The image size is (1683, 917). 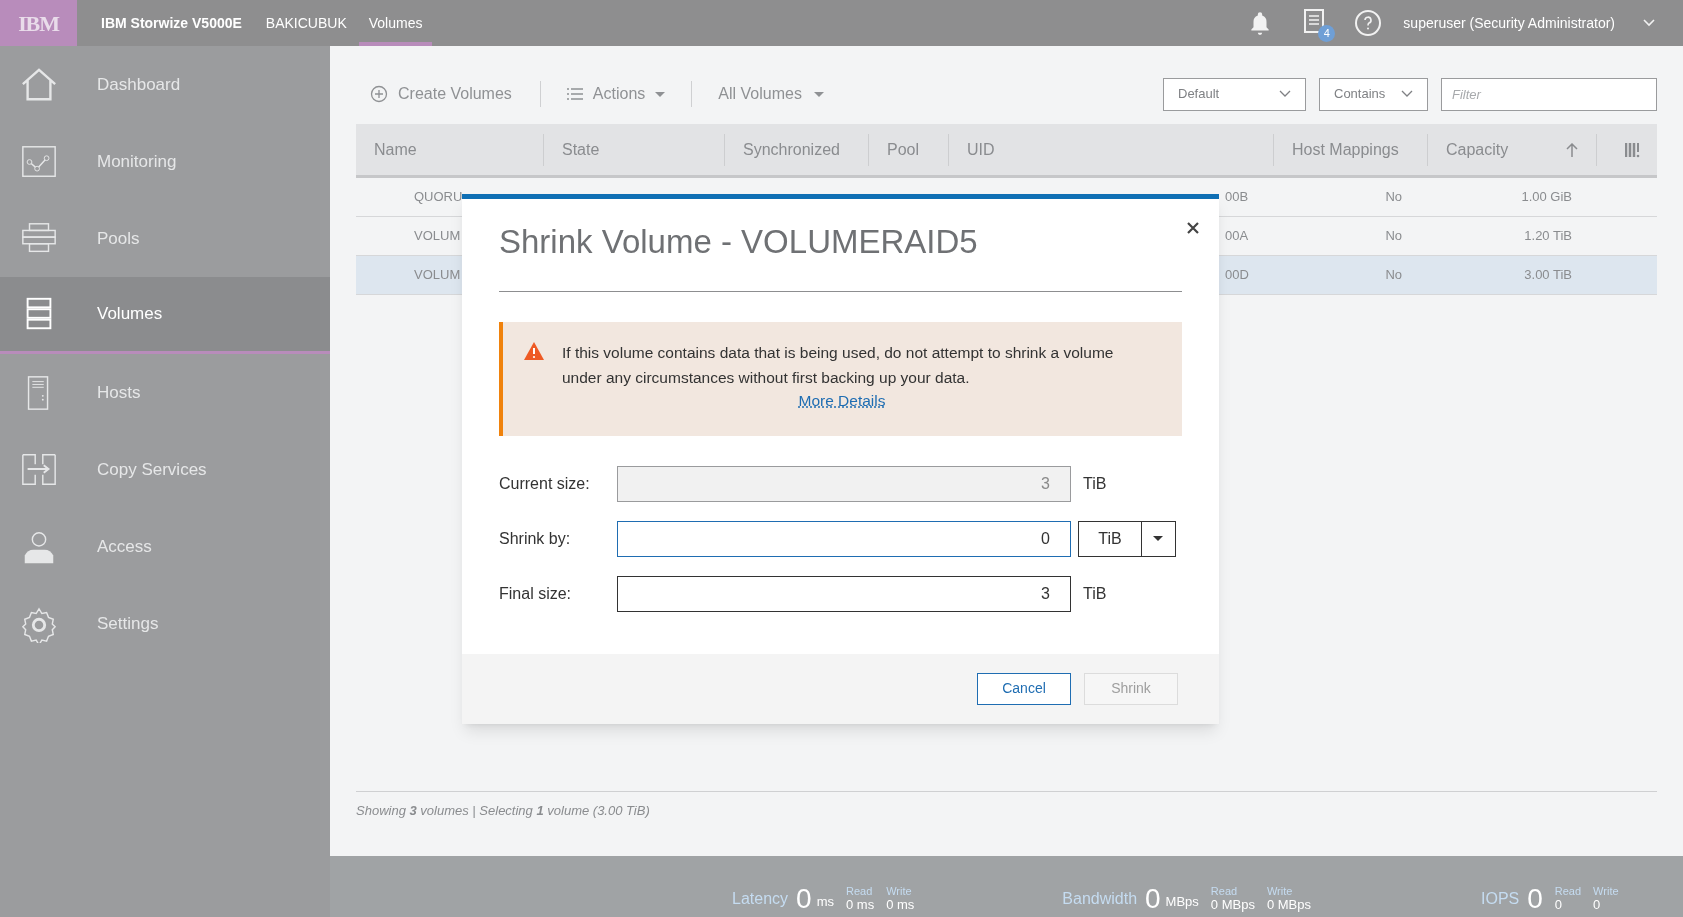 I want to click on column-header: State, so click(x=634, y=149).